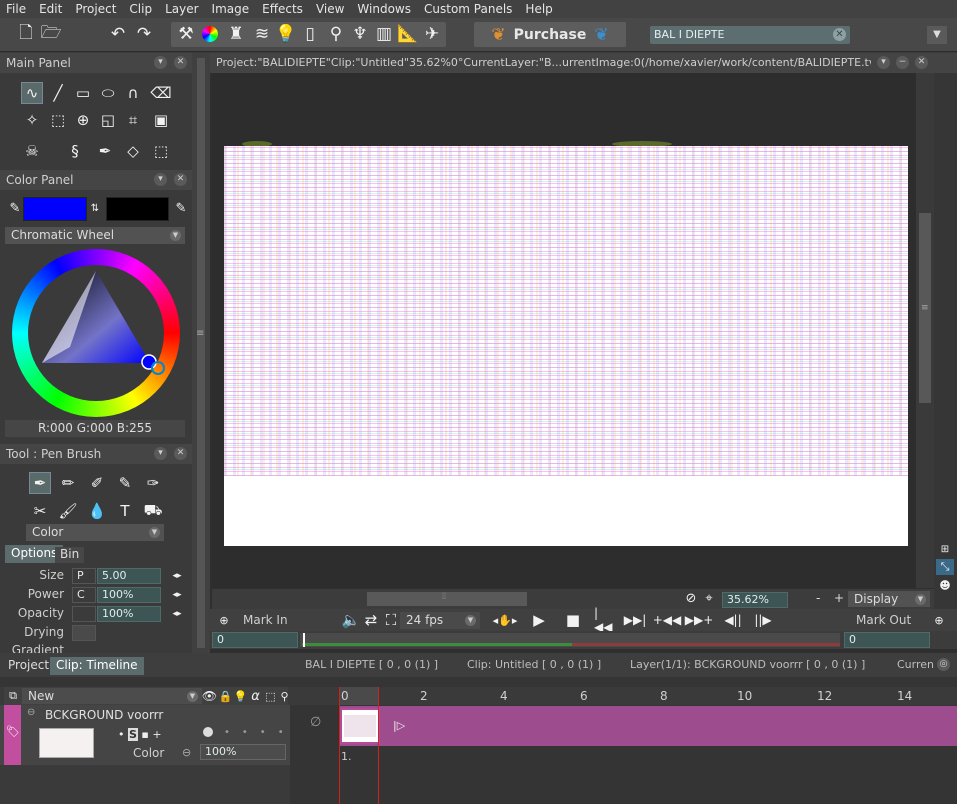 The height and width of the screenshot is (804, 957). What do you see at coordinates (265, 620) in the screenshot?
I see `mark-in-label: Mark In` at bounding box center [265, 620].